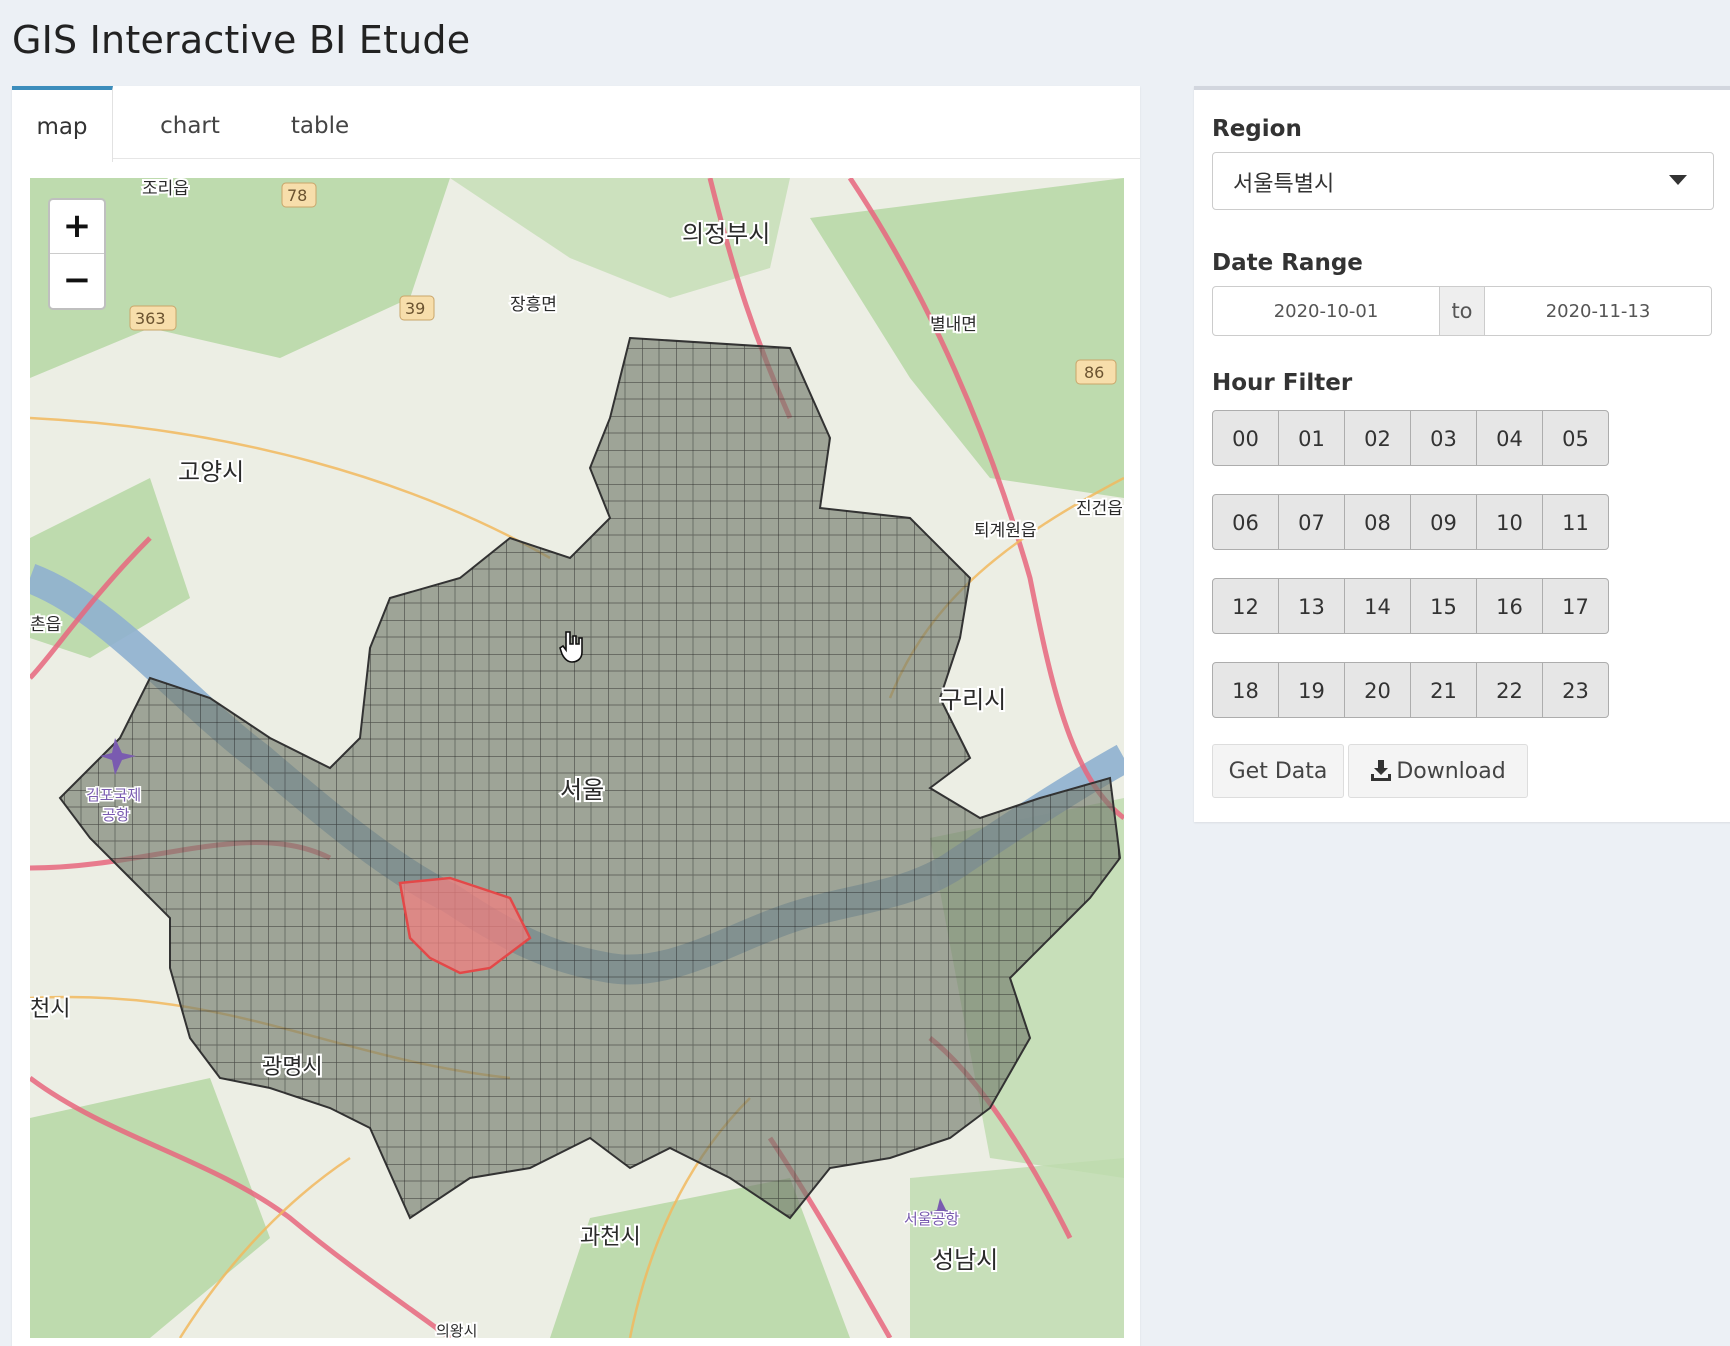 Image resolution: width=1730 pixels, height=1346 pixels. What do you see at coordinates (150, 318) in the screenshot?
I see `svg-text: 363` at bounding box center [150, 318].